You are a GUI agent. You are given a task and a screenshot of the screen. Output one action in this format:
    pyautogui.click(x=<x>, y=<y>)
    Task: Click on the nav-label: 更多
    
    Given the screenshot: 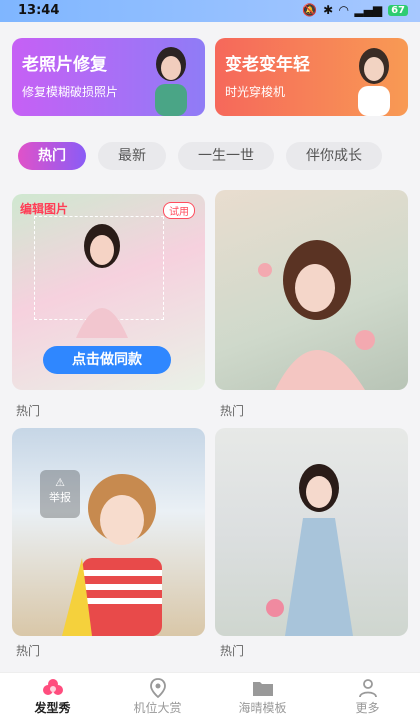 What is the action you would take?
    pyautogui.click(x=367, y=708)
    